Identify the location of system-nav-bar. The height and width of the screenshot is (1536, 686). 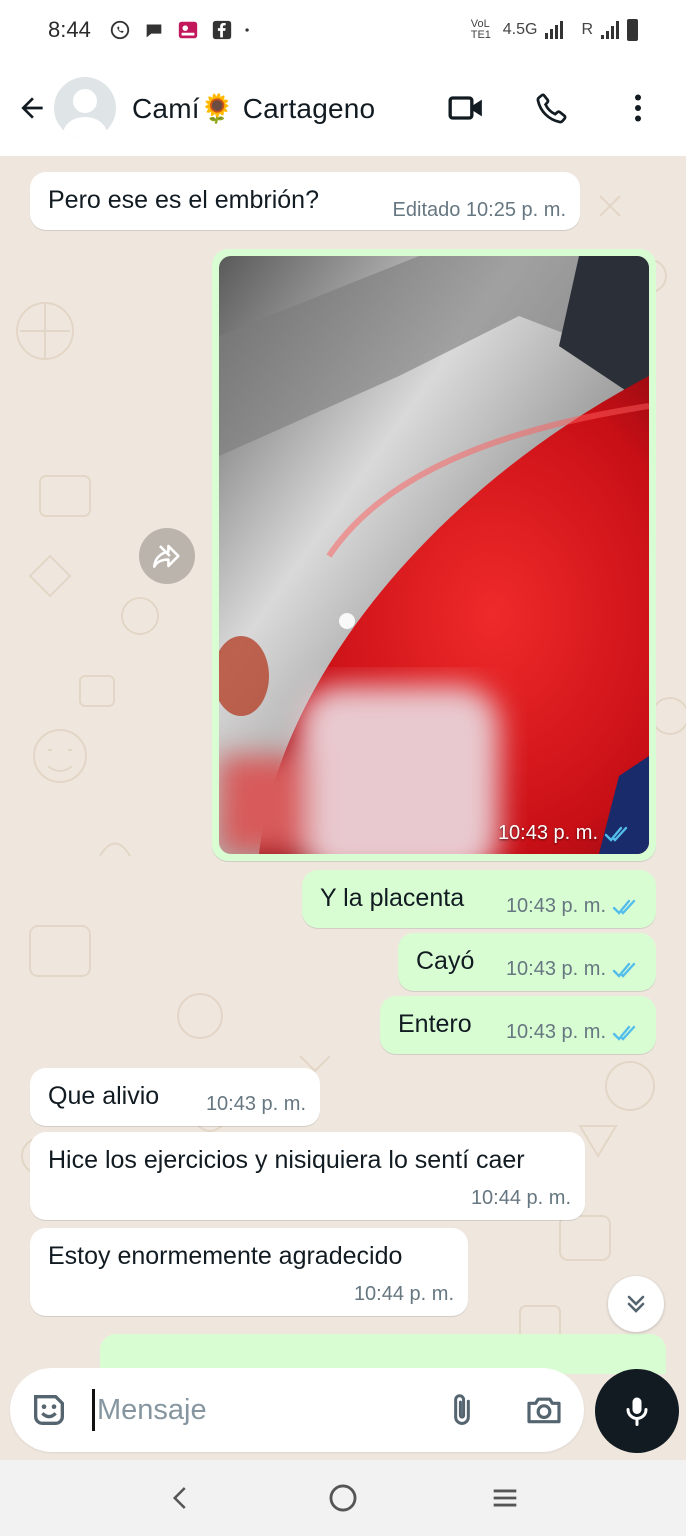
(343, 1498).